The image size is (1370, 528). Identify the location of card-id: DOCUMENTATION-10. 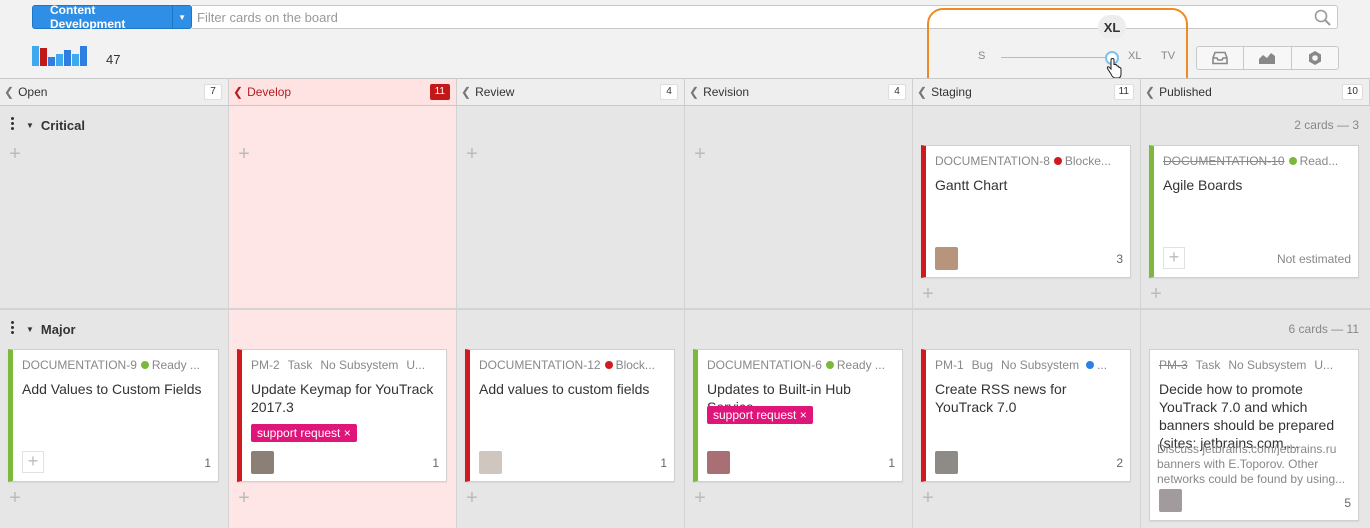
(1224, 161).